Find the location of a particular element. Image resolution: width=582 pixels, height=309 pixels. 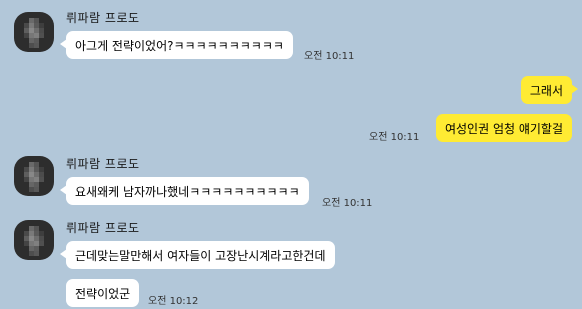

message-bubble: 그래서 is located at coordinates (549, 90).